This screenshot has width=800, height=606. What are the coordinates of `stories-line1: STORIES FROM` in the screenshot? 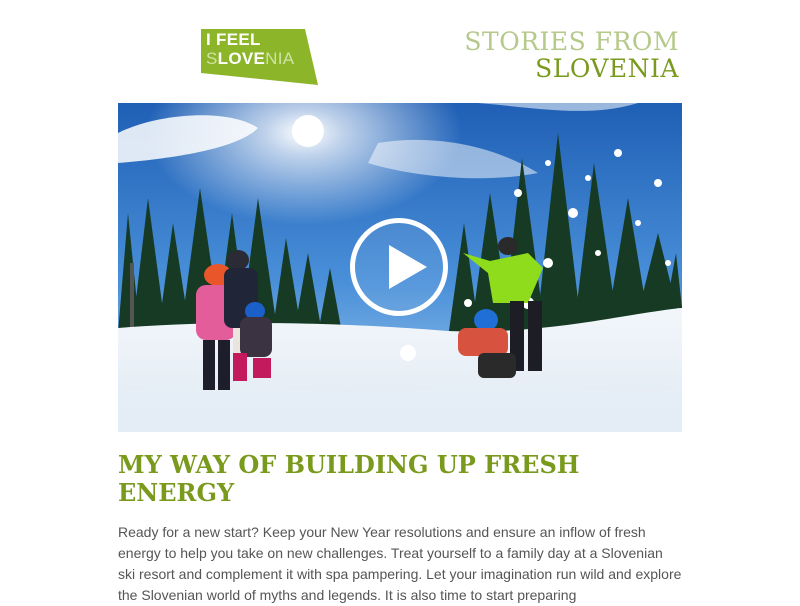 It's located at (571, 41).